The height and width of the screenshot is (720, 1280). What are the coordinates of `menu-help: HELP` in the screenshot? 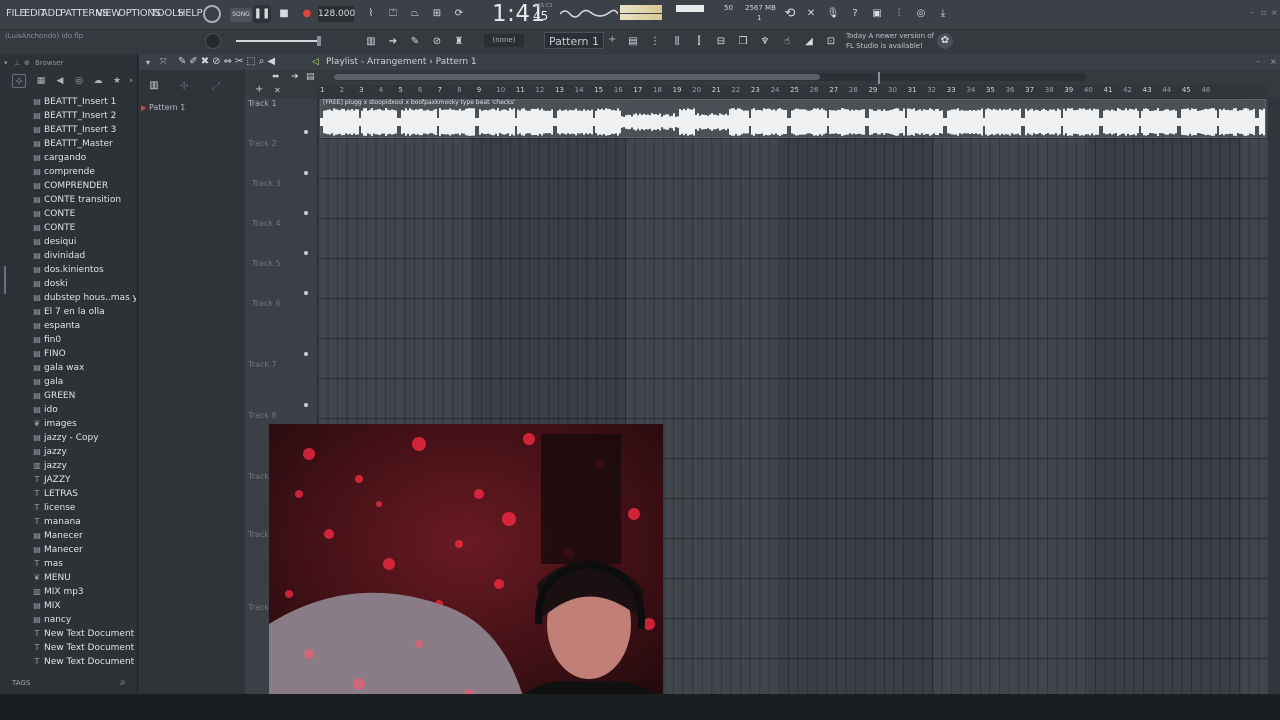 It's located at (190, 13).